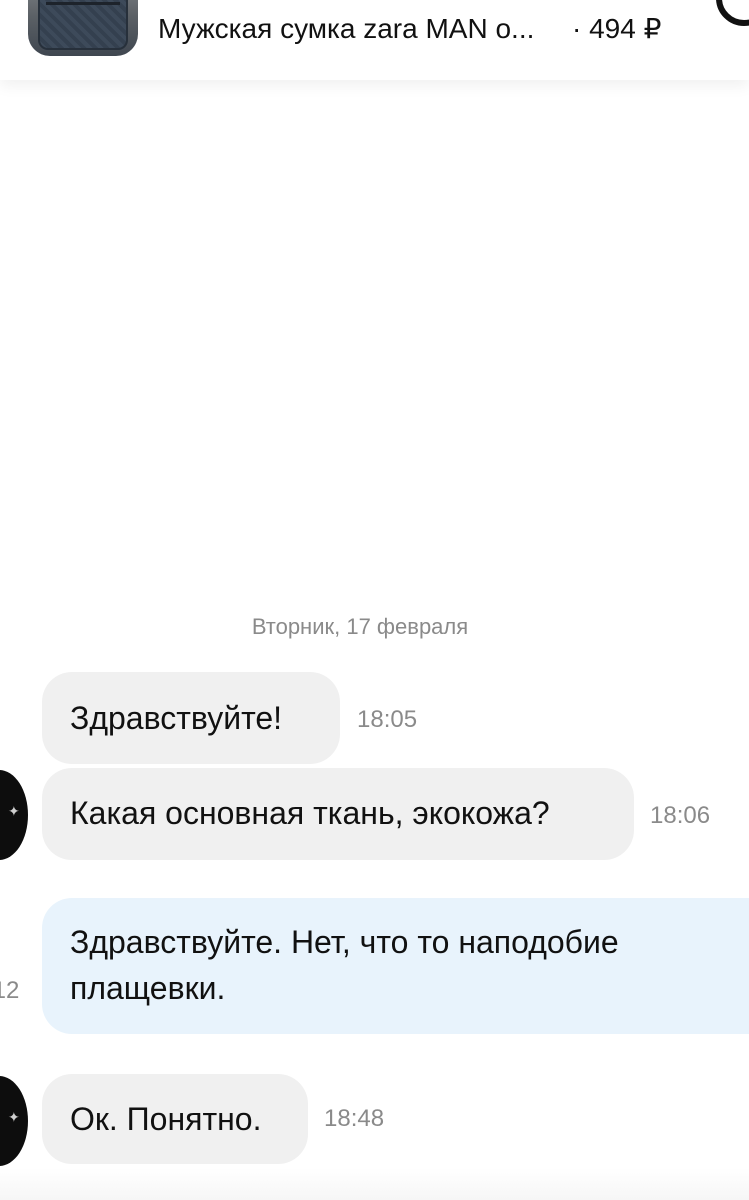  Describe the element at coordinates (344, 942) in the screenshot. I see `message-text-line: Здравствуйте. Нет, что то наподобие` at that location.